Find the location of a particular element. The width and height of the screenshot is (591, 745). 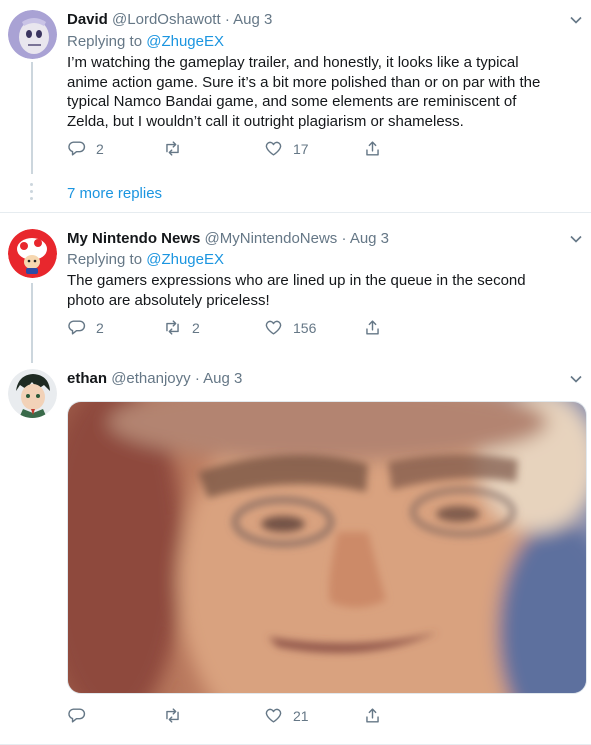

handle: @ethanjoyy is located at coordinates (150, 378).